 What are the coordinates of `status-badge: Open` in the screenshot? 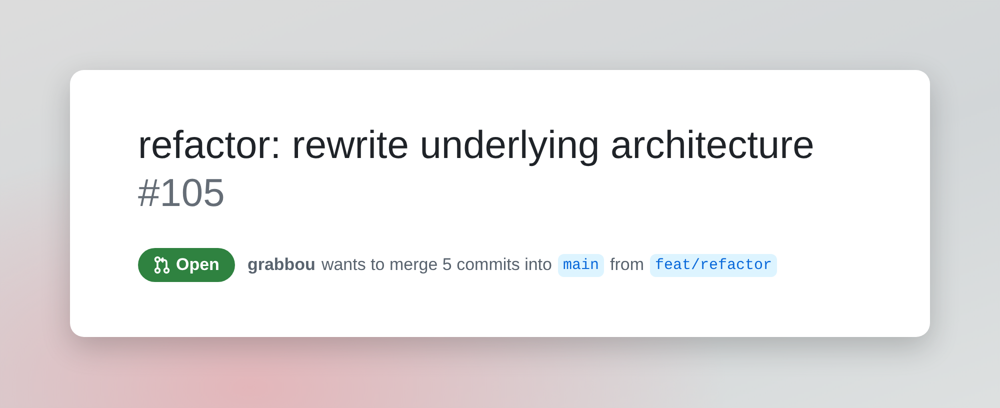 It's located at (187, 265).